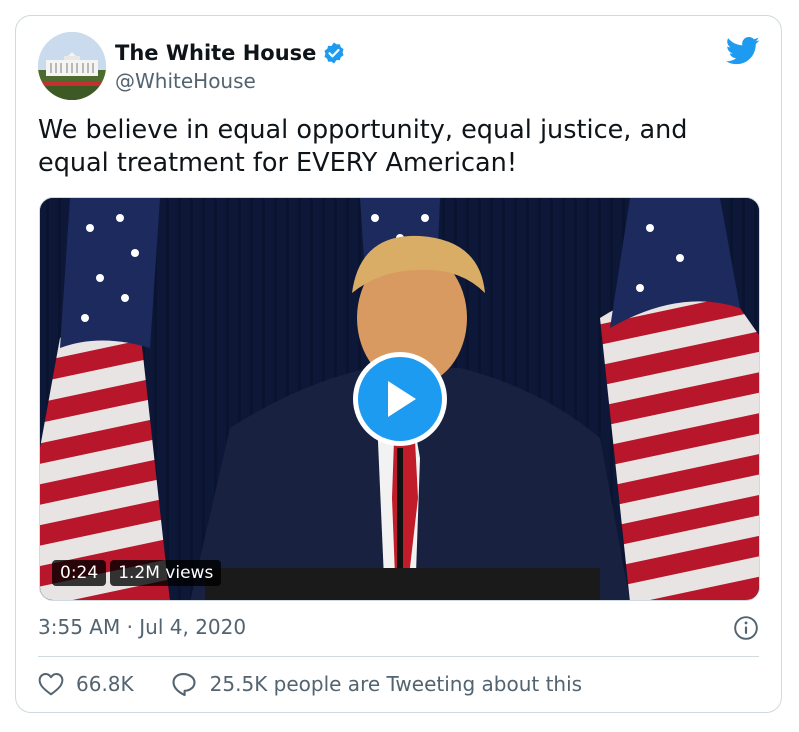 The width and height of the screenshot is (799, 732). I want to click on display-name: The White House, so click(215, 53).